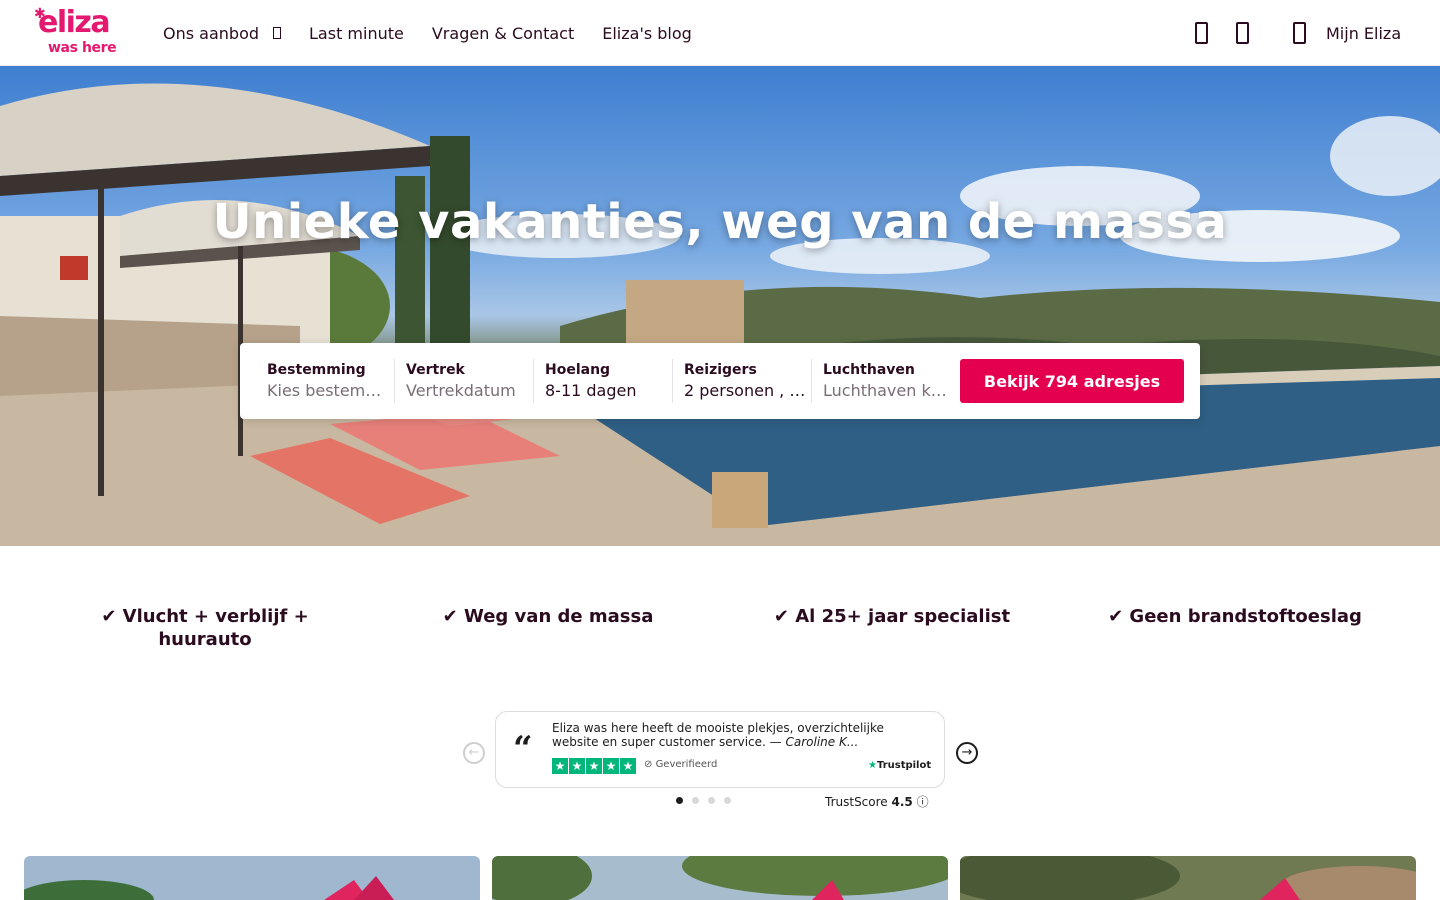 The height and width of the screenshot is (900, 1440). I want to click on travelers-value: 2 personen , 1 kamer, so click(747, 390).